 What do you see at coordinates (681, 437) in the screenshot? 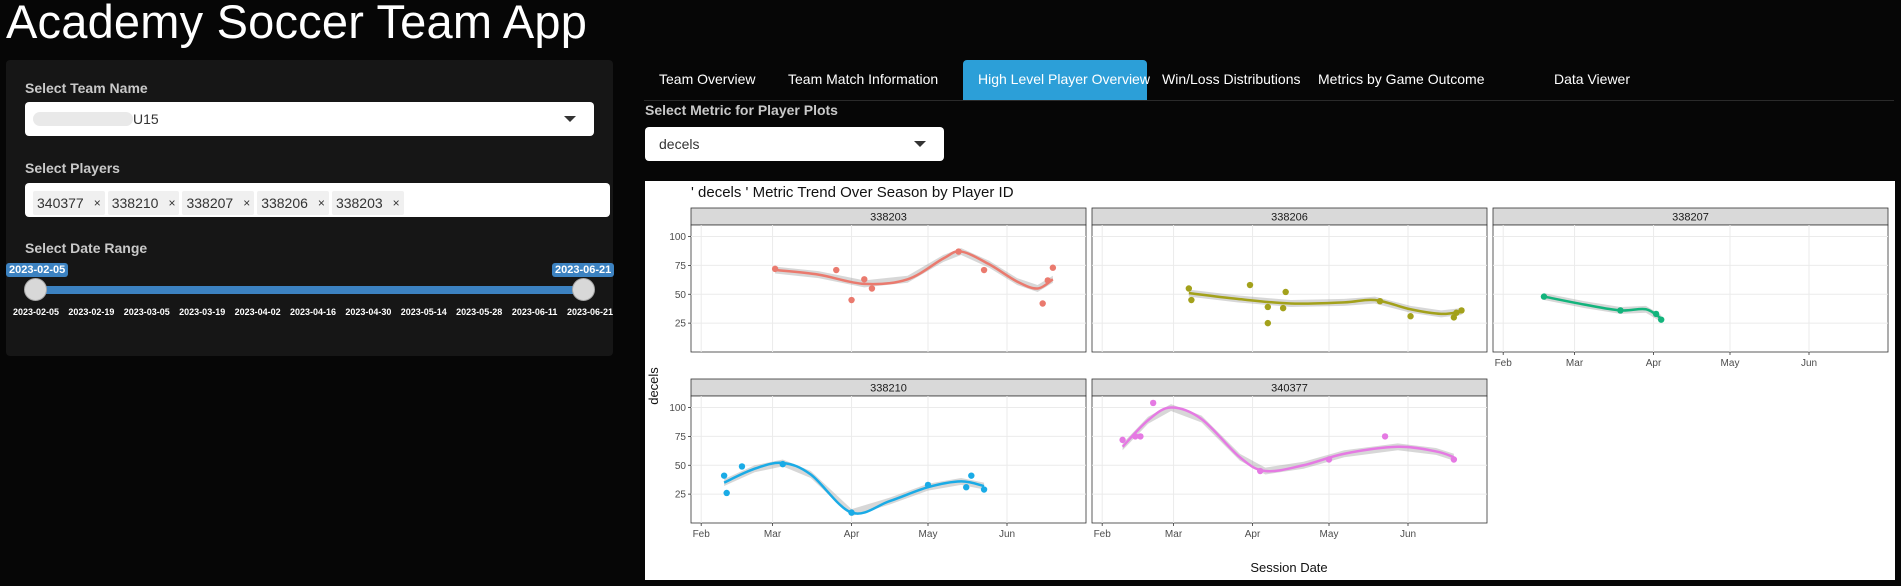
I see `y-tick-label: 75` at bounding box center [681, 437].